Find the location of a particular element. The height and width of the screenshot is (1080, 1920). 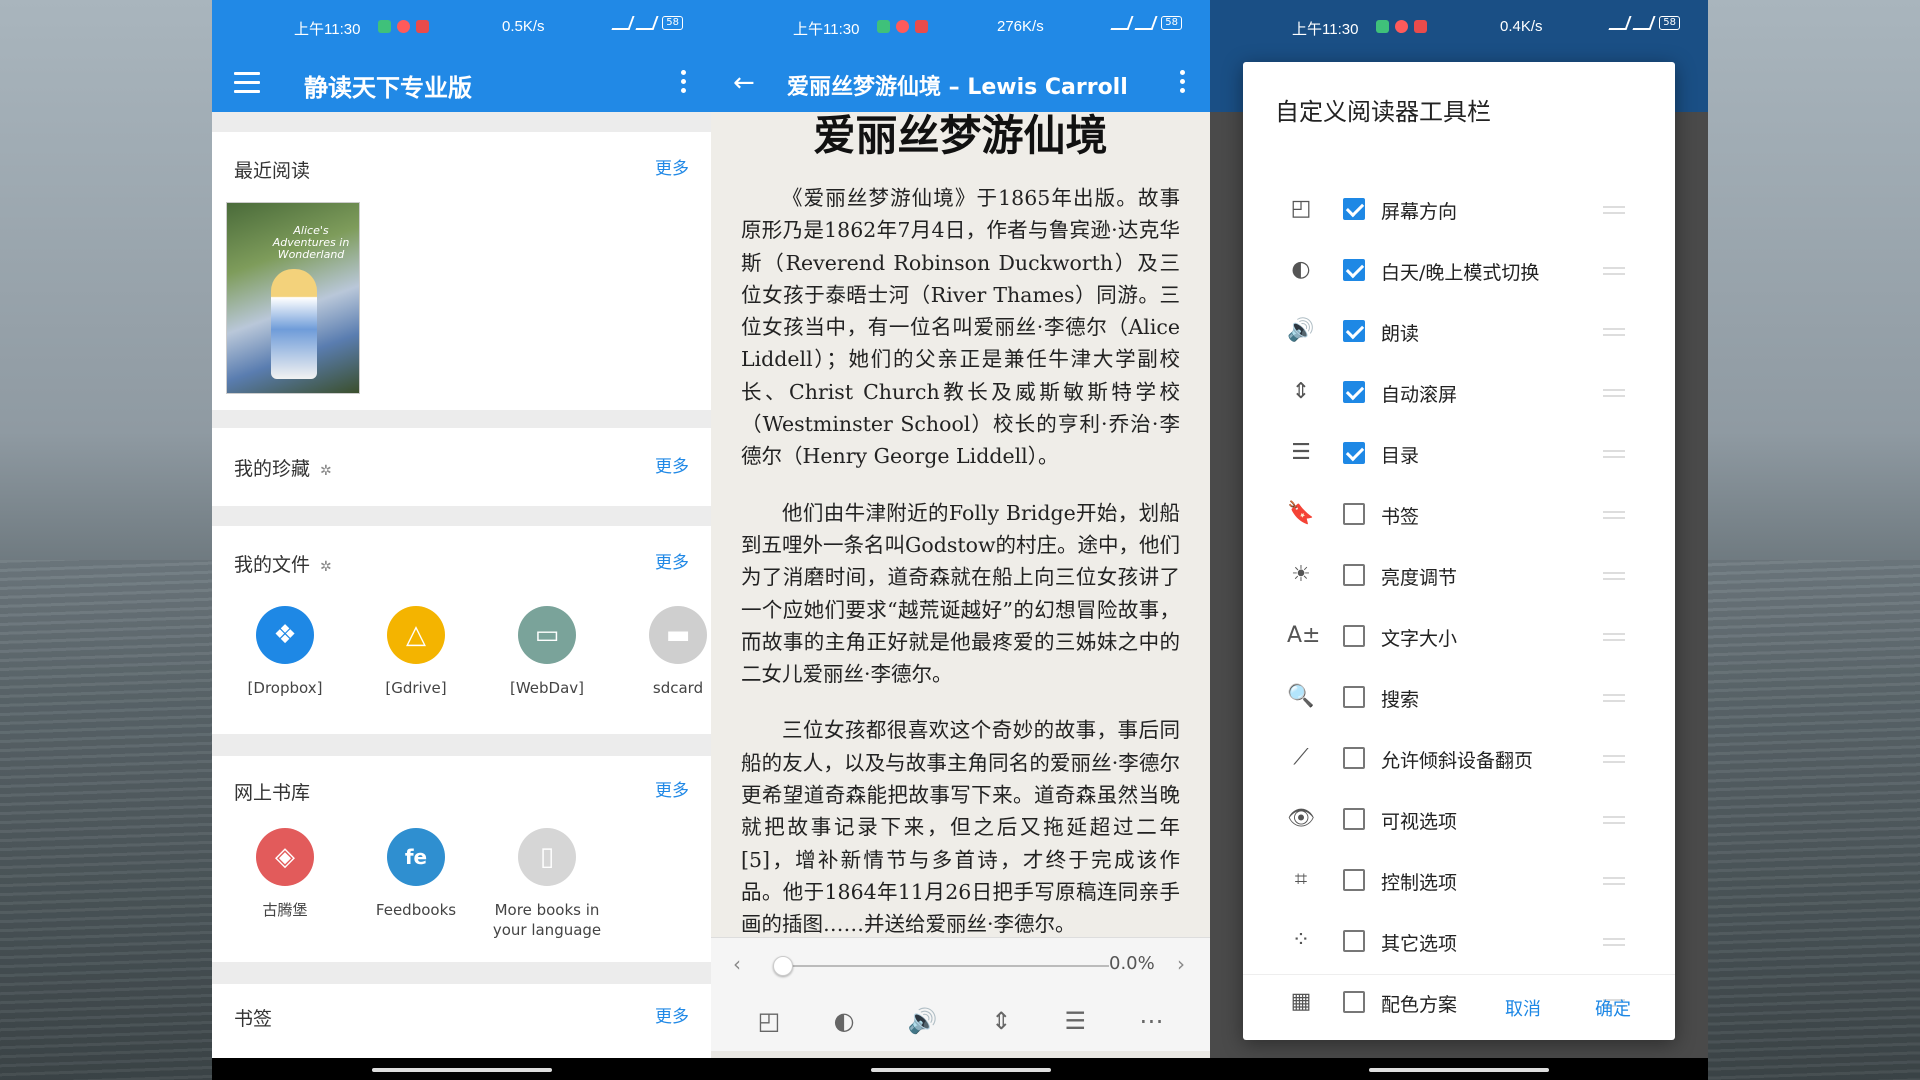

option-label: 文字大小 is located at coordinates (1419, 639).